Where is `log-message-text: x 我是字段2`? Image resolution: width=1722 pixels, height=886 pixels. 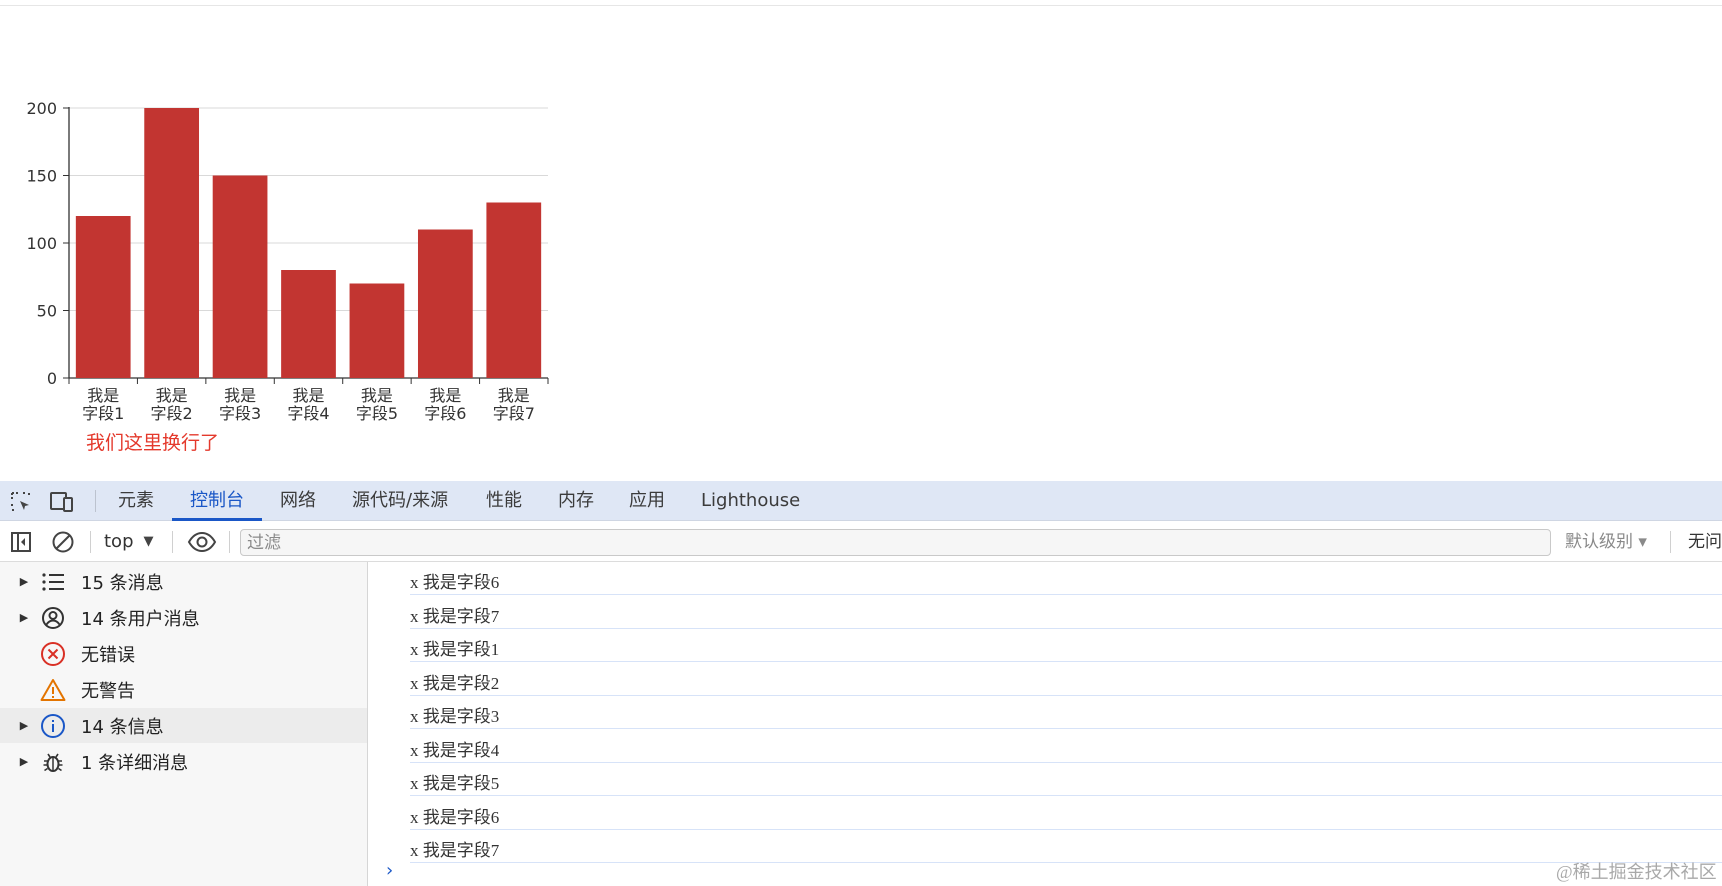
log-message-text: x 我是字段2 is located at coordinates (455, 683).